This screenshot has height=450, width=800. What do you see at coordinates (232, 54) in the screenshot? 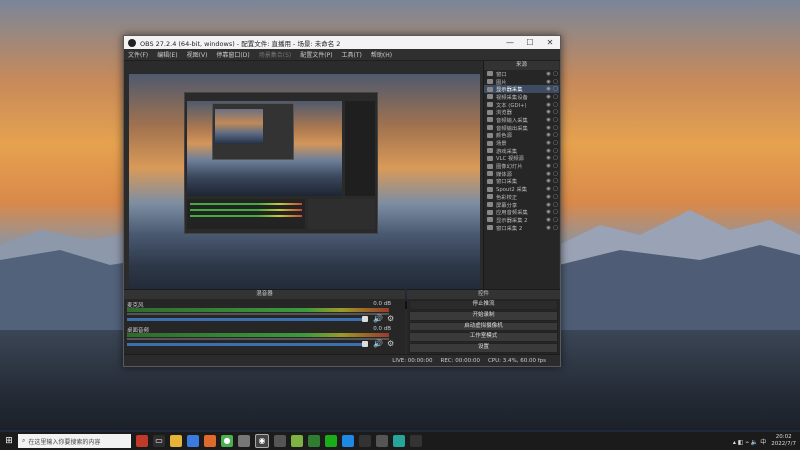
I see `menu-docks: 停靠窗口(D)` at bounding box center [232, 54].